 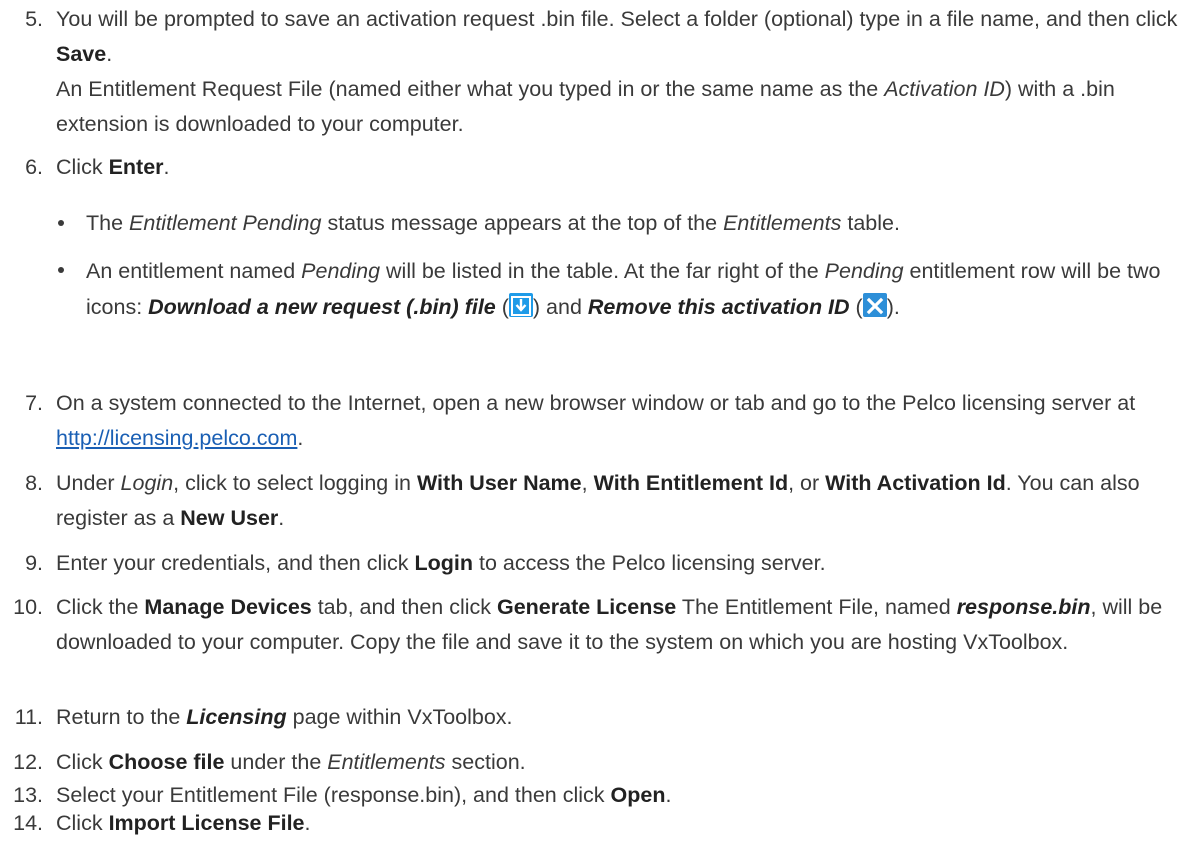 What do you see at coordinates (34, 167) in the screenshot?
I see `step-number: 6.` at bounding box center [34, 167].